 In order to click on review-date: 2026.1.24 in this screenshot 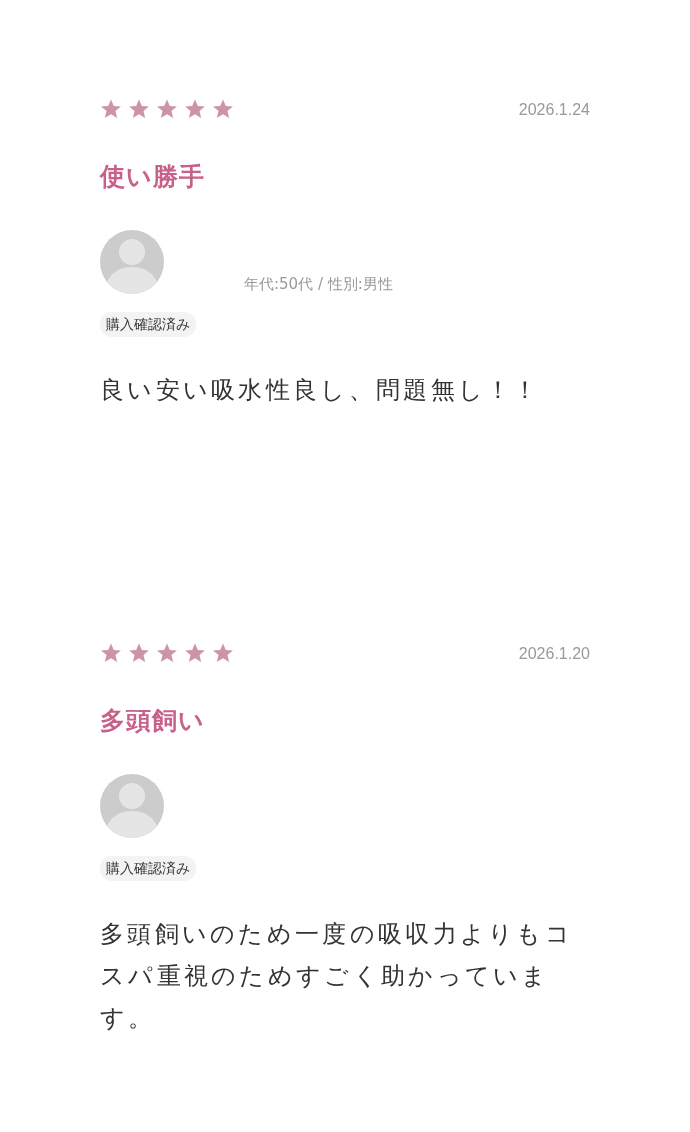, I will do `click(554, 110)`.